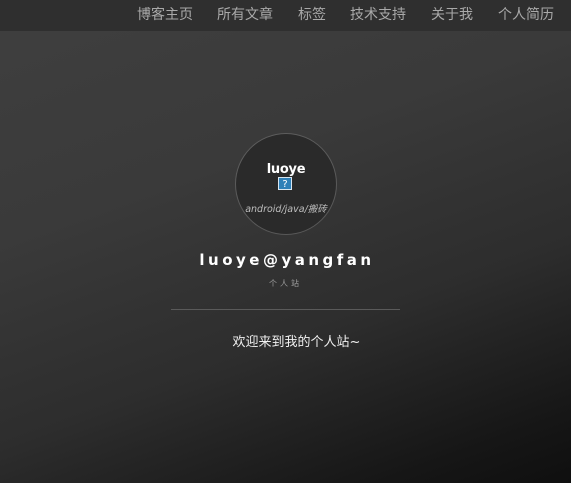 The image size is (571, 483). Describe the element at coordinates (287, 260) in the screenshot. I see `site-title: luoye@yangfan` at that location.